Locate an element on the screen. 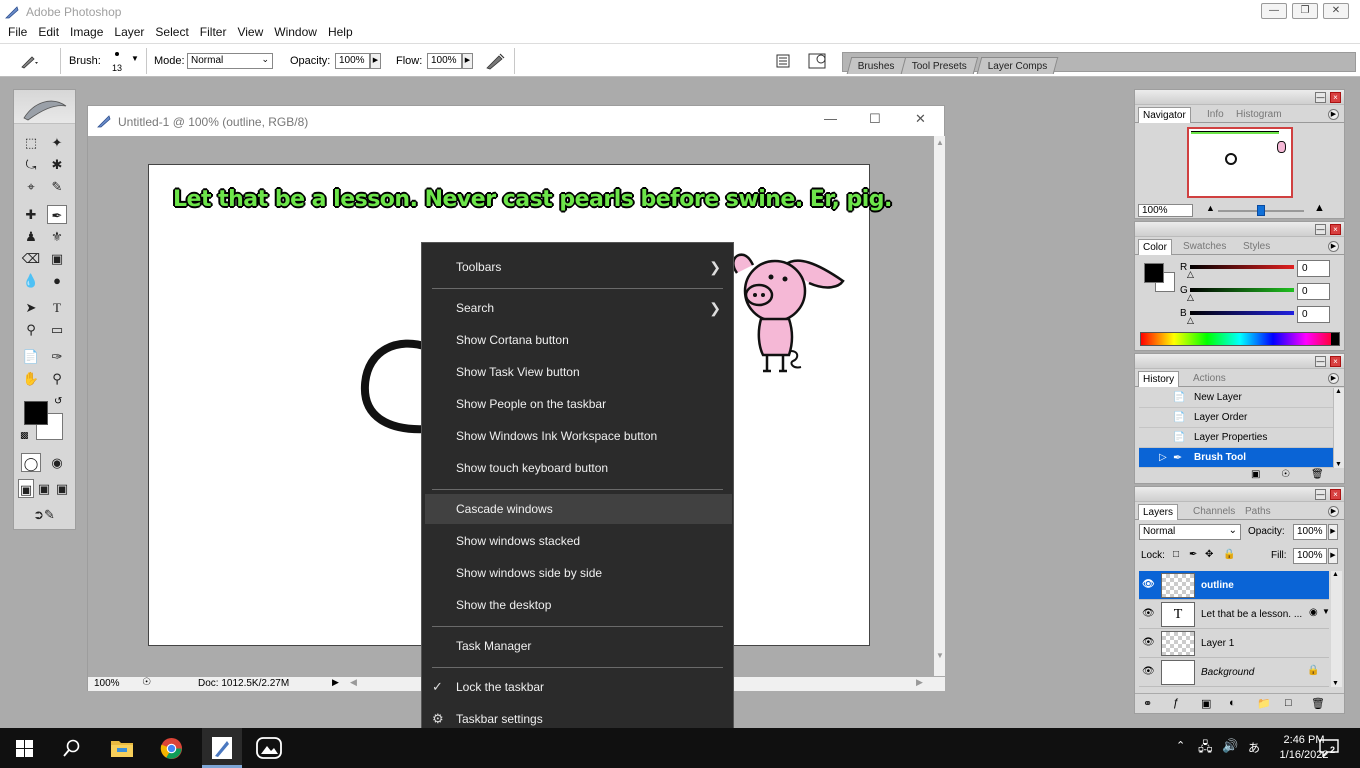  layer-mask-icon: ▣ is located at coordinates (1206, 703).